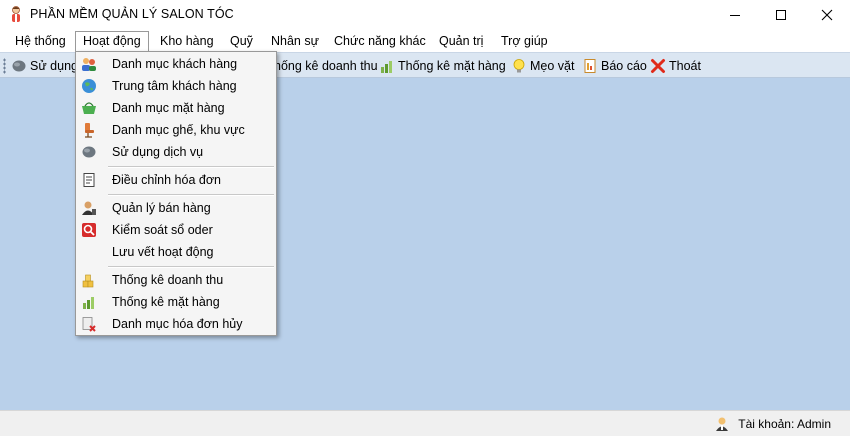 The width and height of the screenshot is (850, 436). I want to click on menu-item-trung-tam-khach-hang: Trung tâm khách hàng, so click(176, 86).